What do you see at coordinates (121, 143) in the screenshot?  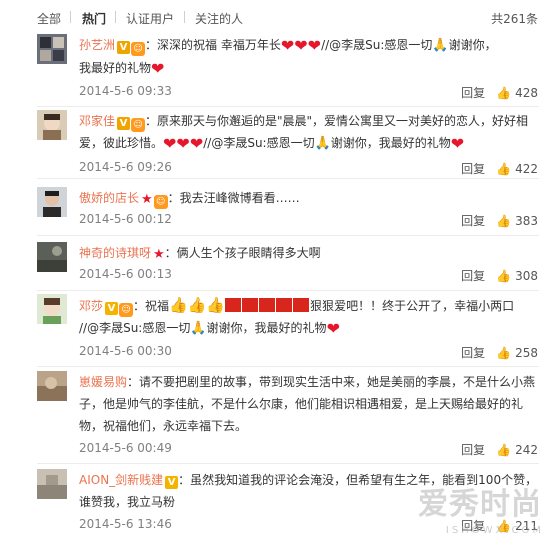 I see `comment-text: 爱，彼此珍惜。` at bounding box center [121, 143].